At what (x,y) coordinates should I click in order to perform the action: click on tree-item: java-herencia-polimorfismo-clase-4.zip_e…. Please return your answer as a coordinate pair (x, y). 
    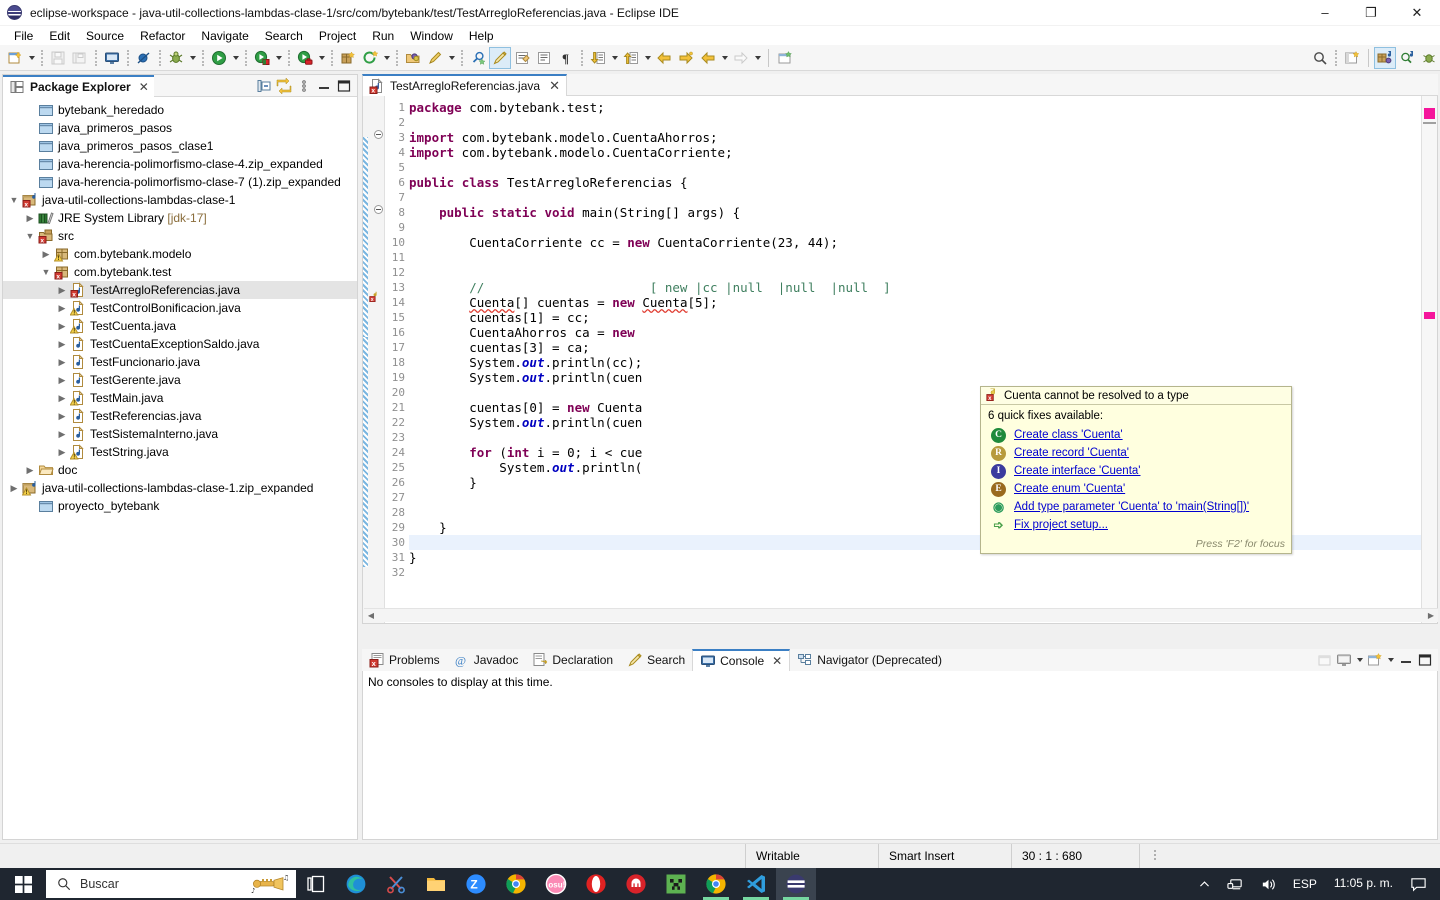
    Looking at the image, I should click on (180, 164).